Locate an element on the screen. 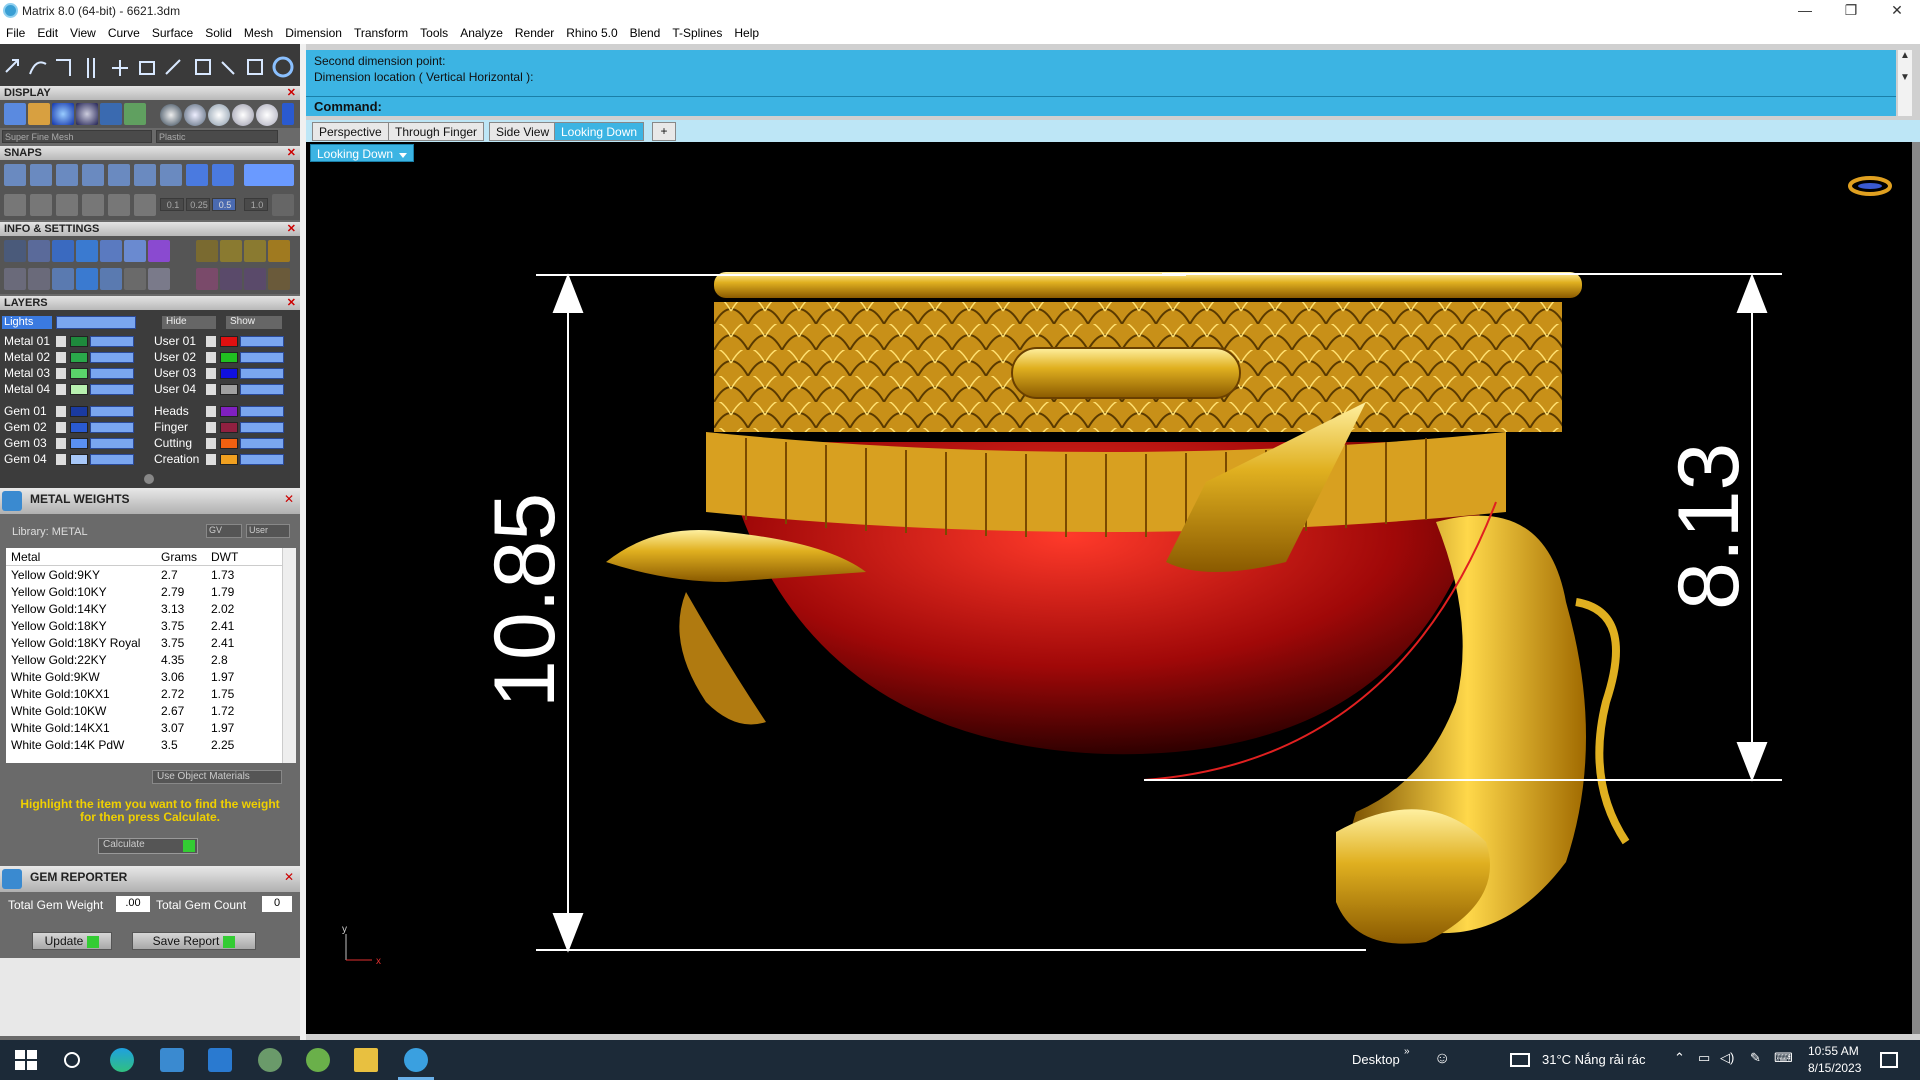  layer-gem-01: Gem 01 is located at coordinates (25, 411).